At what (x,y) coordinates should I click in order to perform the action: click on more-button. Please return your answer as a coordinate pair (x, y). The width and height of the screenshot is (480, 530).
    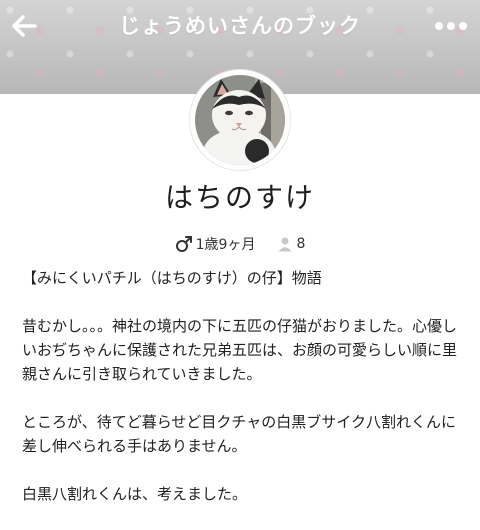
    Looking at the image, I should click on (451, 26).